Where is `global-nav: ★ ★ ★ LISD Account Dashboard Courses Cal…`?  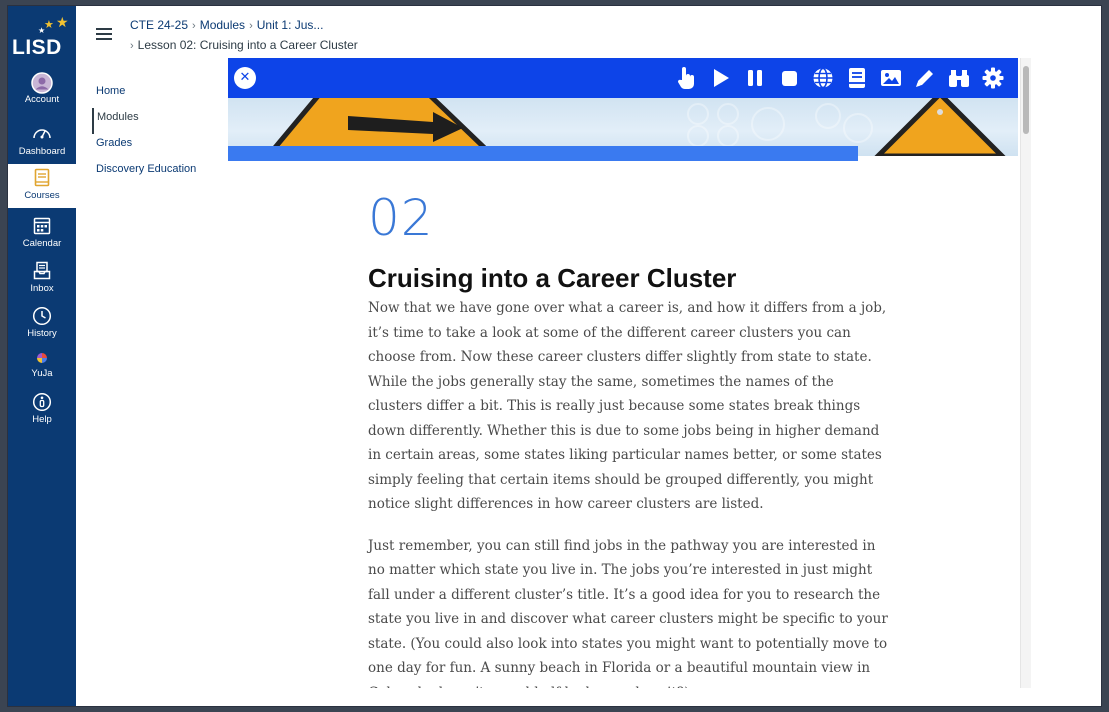 global-nav: ★ ★ ★ LISD Account Dashboard Courses Cal… is located at coordinates (42, 356).